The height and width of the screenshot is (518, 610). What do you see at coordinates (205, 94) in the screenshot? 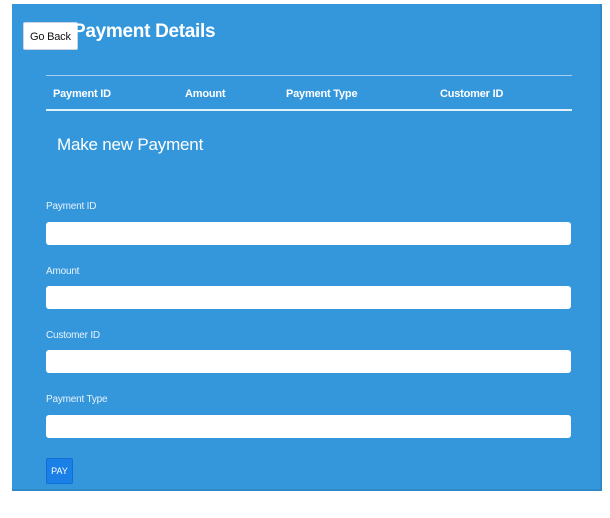
I see `column-header-amount: Amount` at bounding box center [205, 94].